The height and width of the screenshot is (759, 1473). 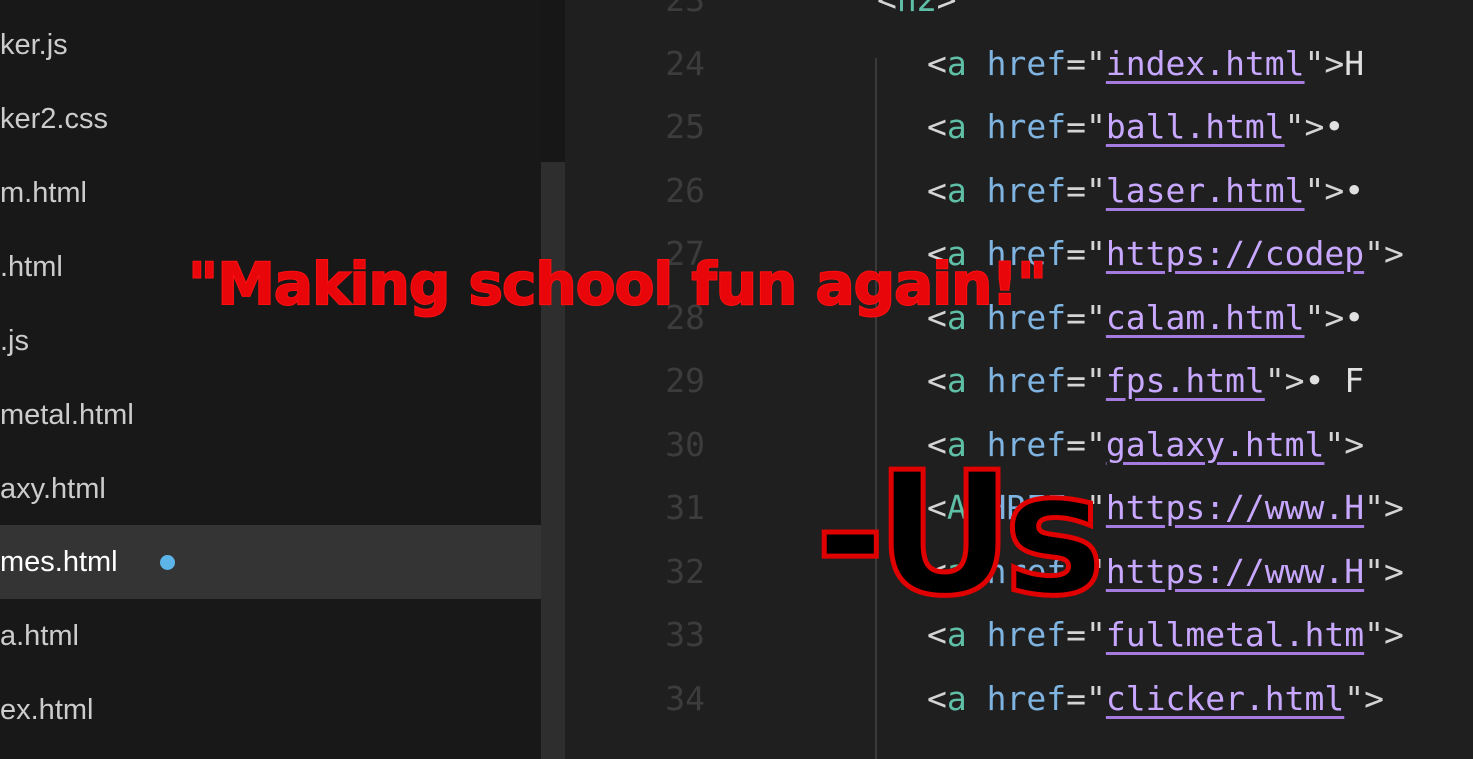 What do you see at coordinates (270, 636) in the screenshot?
I see `file-item: a.html` at bounding box center [270, 636].